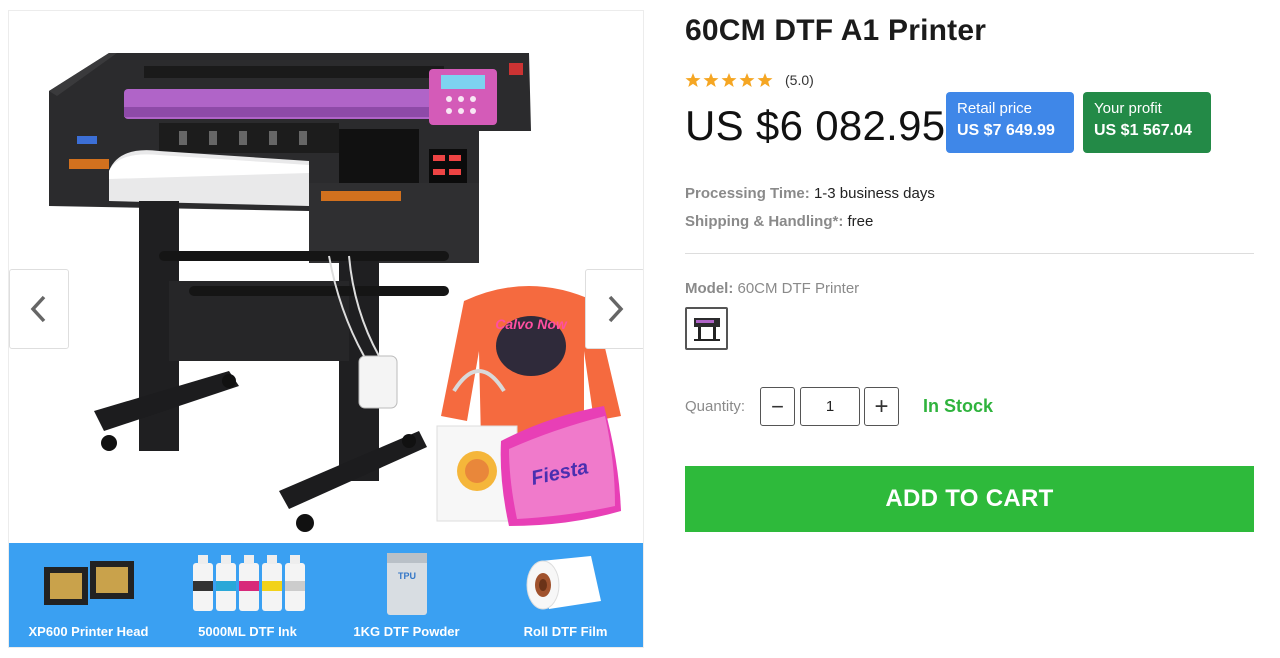 This screenshot has width=1280, height=658. What do you see at coordinates (1128, 108) in the screenshot?
I see `profit-label: Your profit` at bounding box center [1128, 108].